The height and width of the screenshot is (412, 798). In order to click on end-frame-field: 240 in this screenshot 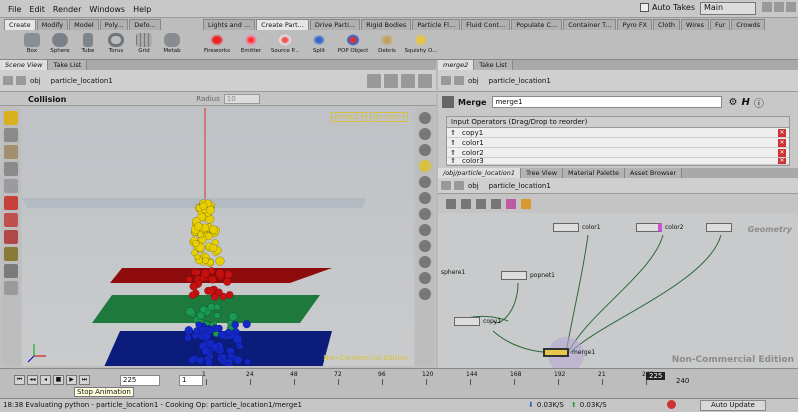, I will do `click(682, 381)`.